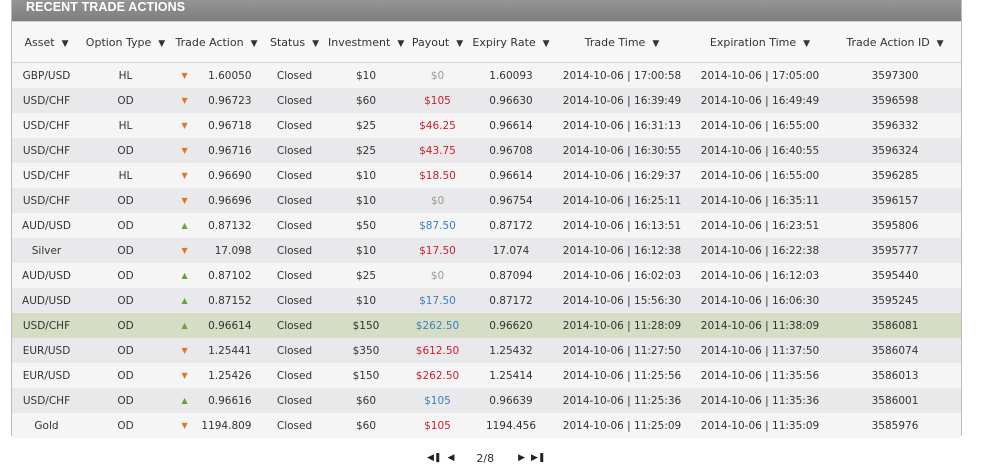 The height and width of the screenshot is (473, 989). What do you see at coordinates (895, 375) in the screenshot?
I see `cell-trade-action-id: 3586013` at bounding box center [895, 375].